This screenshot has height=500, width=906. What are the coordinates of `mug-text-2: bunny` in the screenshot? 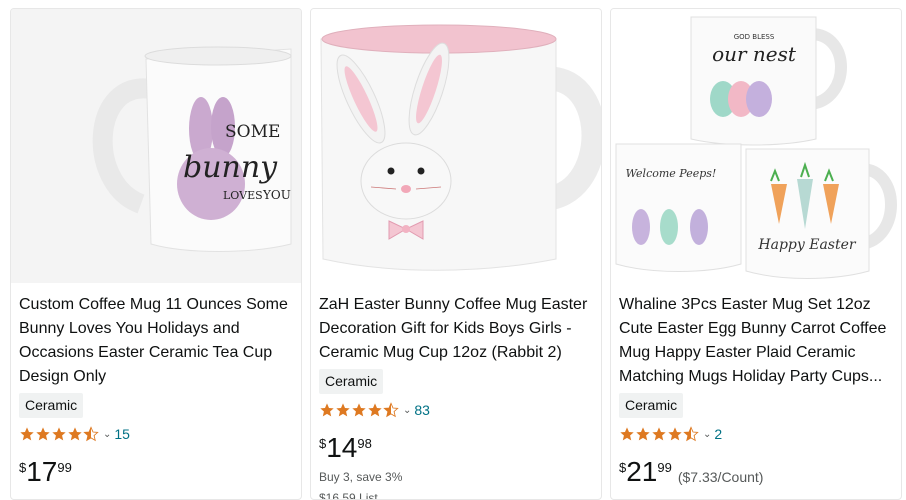 It's located at (230, 167).